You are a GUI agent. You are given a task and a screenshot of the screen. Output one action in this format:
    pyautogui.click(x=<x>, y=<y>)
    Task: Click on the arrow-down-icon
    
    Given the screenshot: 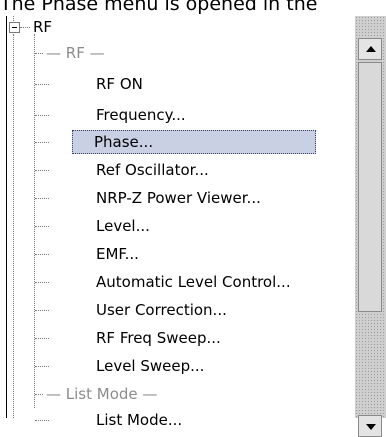 What is the action you would take?
    pyautogui.click(x=371, y=427)
    